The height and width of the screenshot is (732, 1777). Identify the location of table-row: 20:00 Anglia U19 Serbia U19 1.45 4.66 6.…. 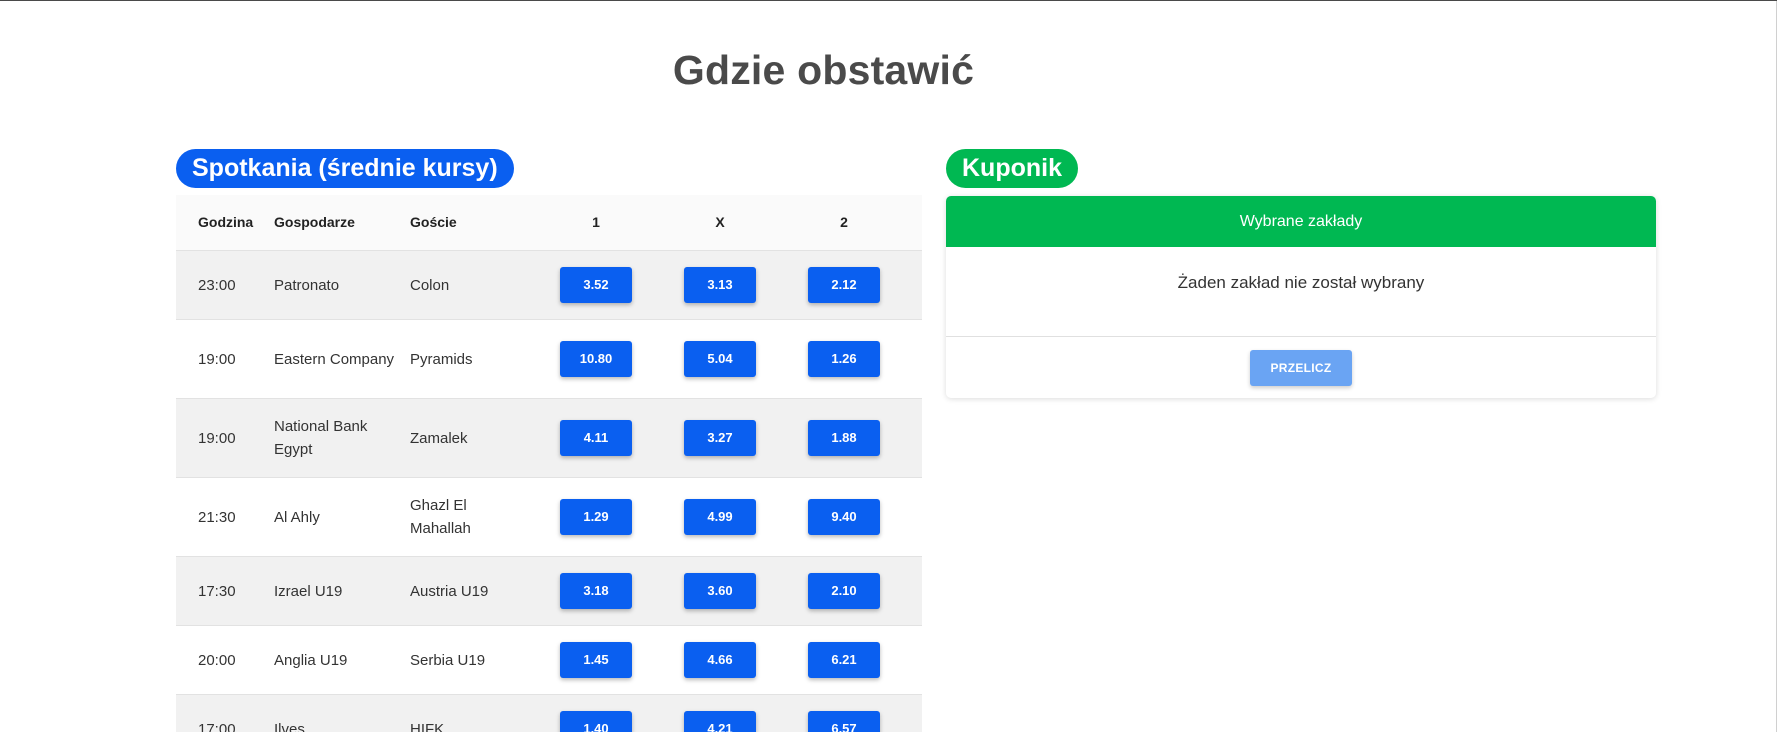
(549, 660).